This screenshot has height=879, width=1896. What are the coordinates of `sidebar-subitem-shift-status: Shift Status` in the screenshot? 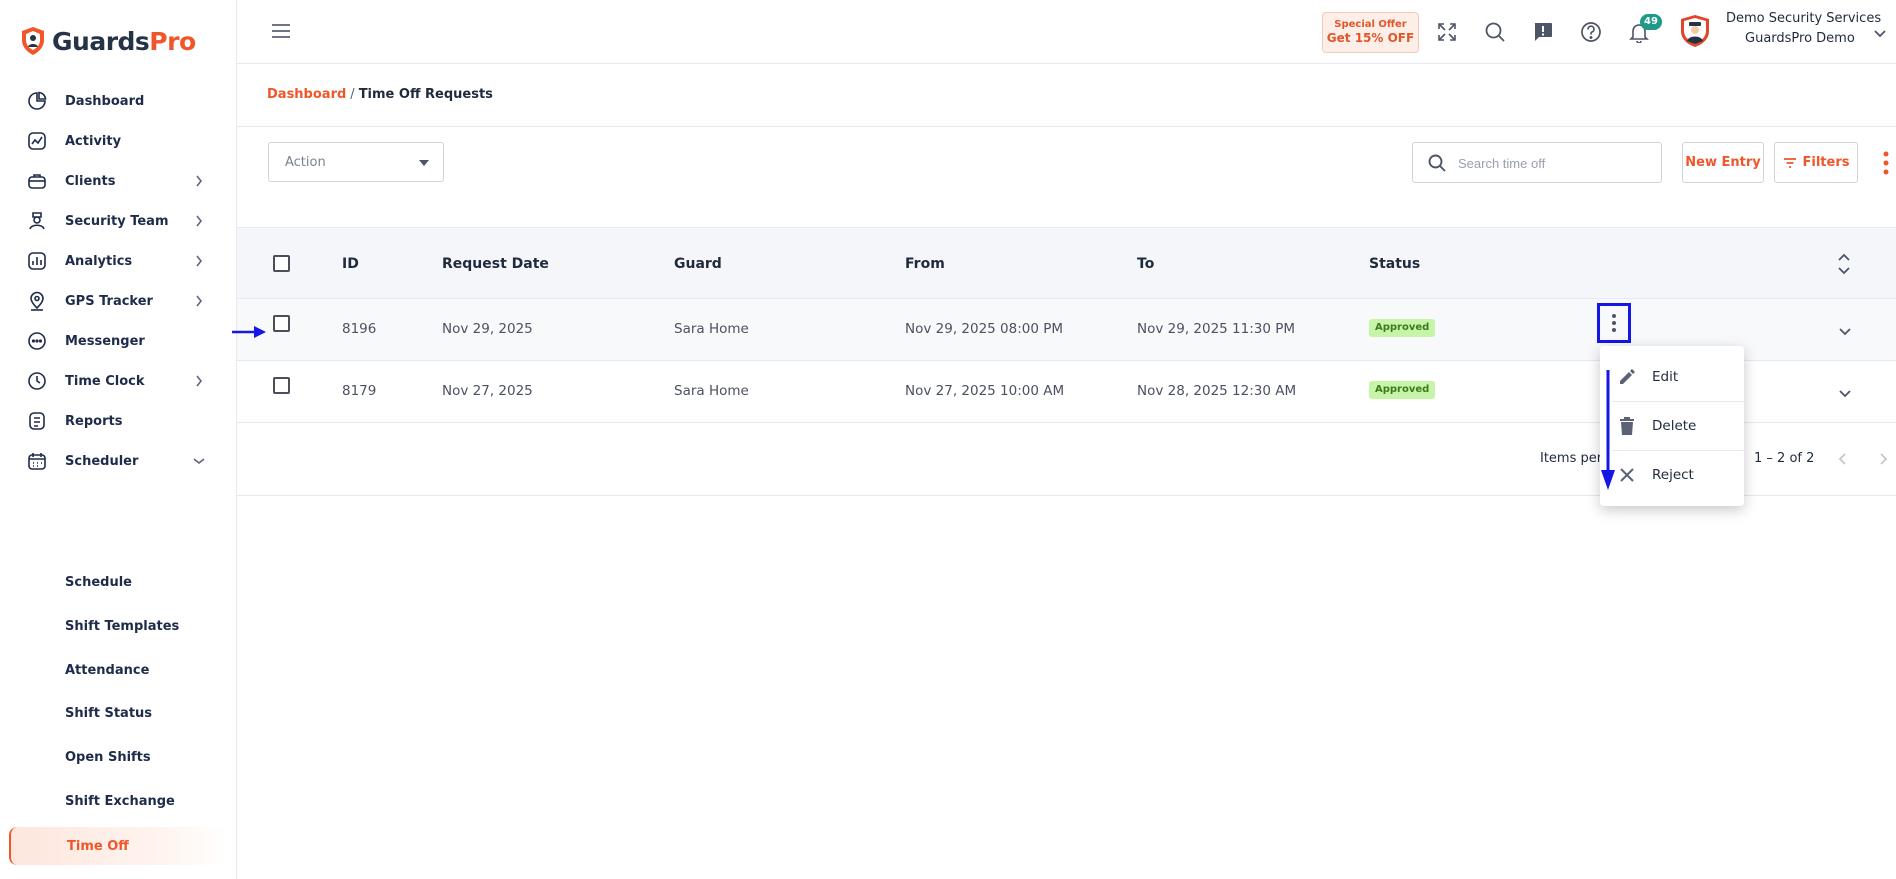 It's located at (118, 713).